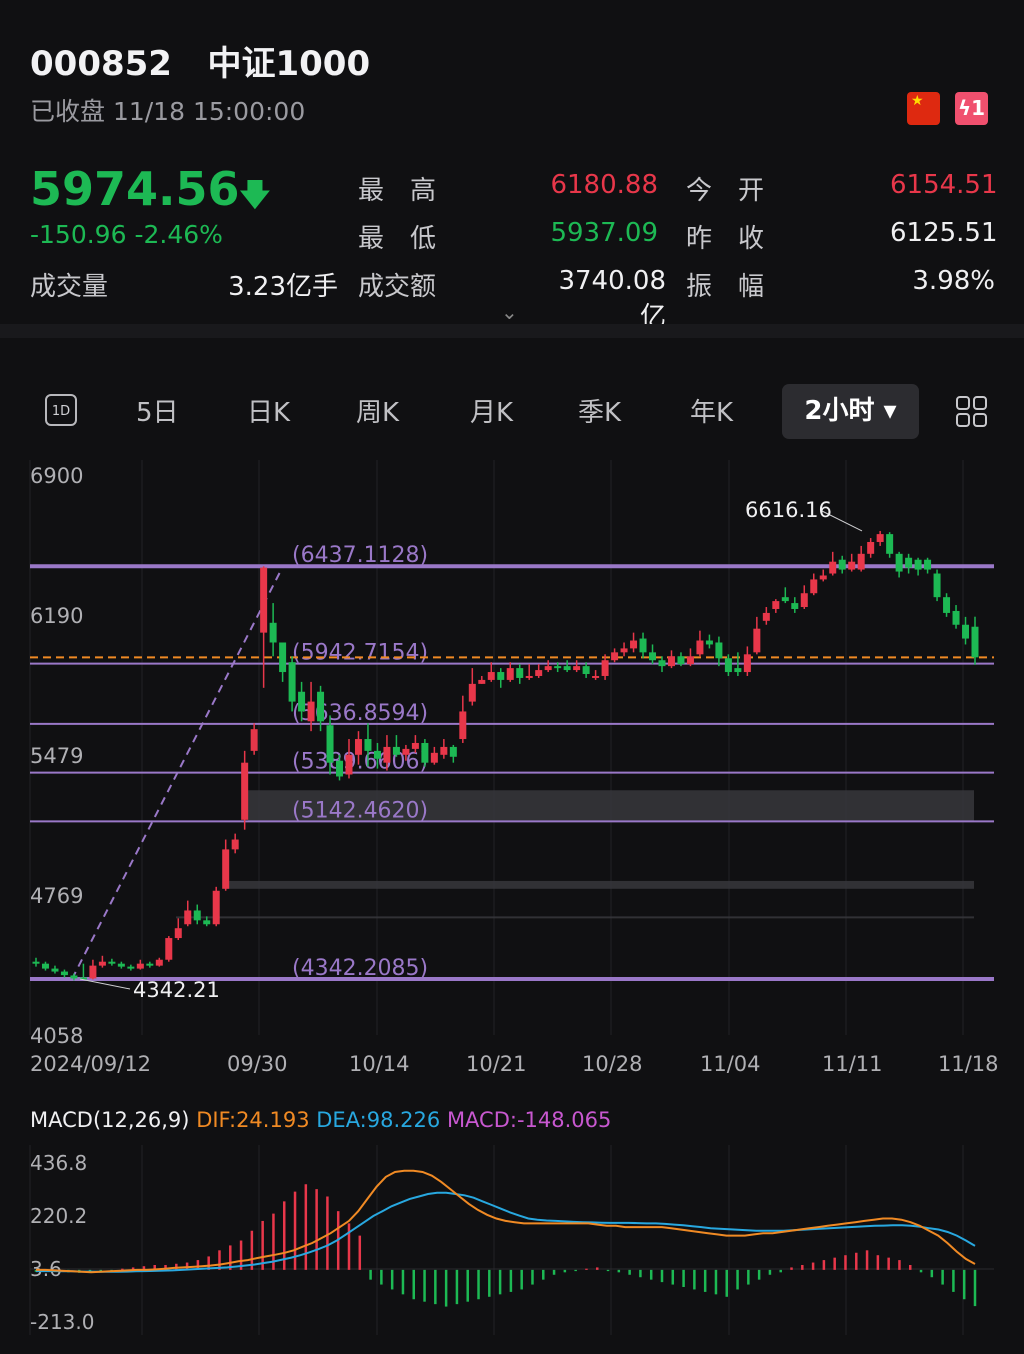  I want to click on macd-value: MACD:-148.065, so click(529, 1120).